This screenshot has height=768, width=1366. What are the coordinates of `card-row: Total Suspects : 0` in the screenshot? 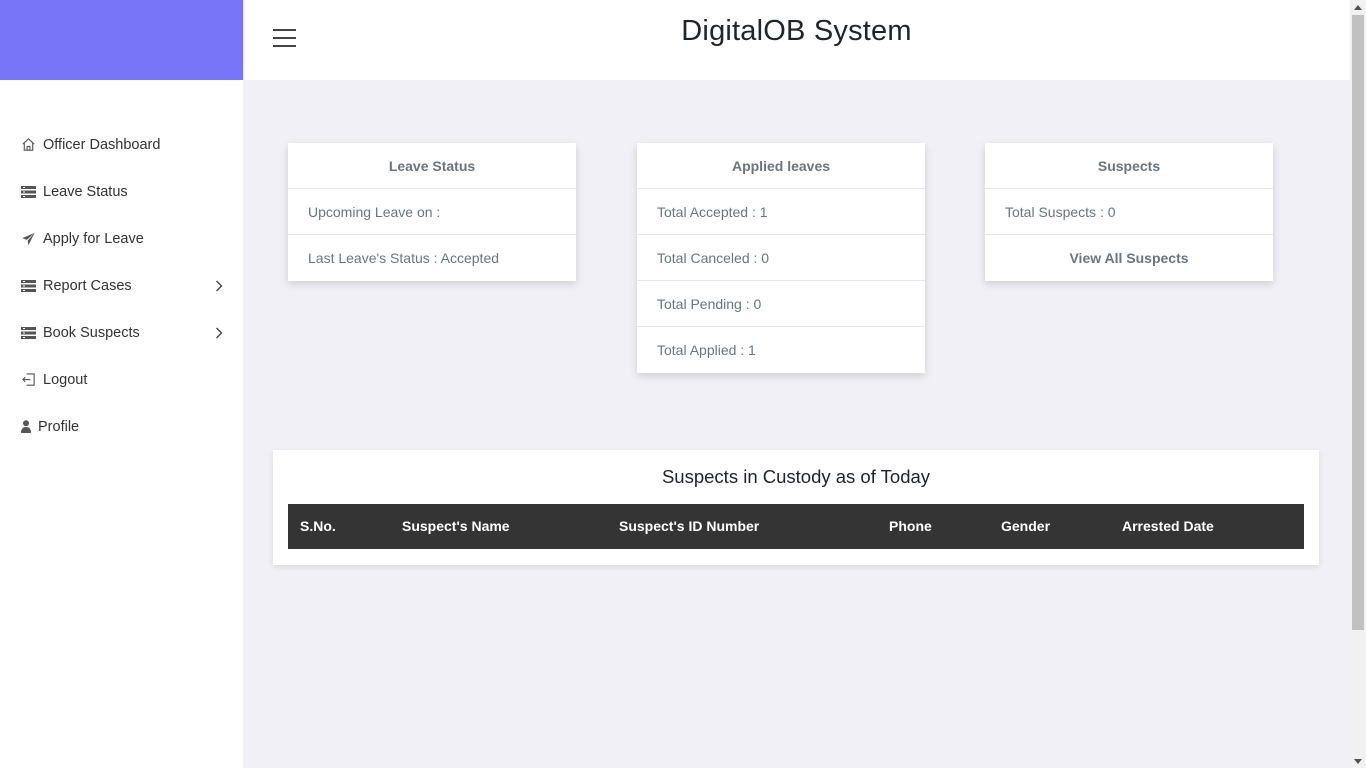 It's located at (1129, 212).